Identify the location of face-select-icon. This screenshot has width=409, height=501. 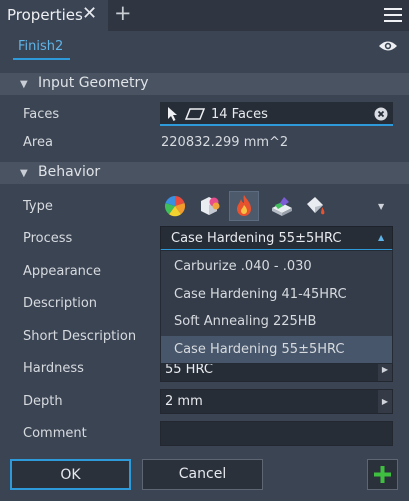
(195, 114).